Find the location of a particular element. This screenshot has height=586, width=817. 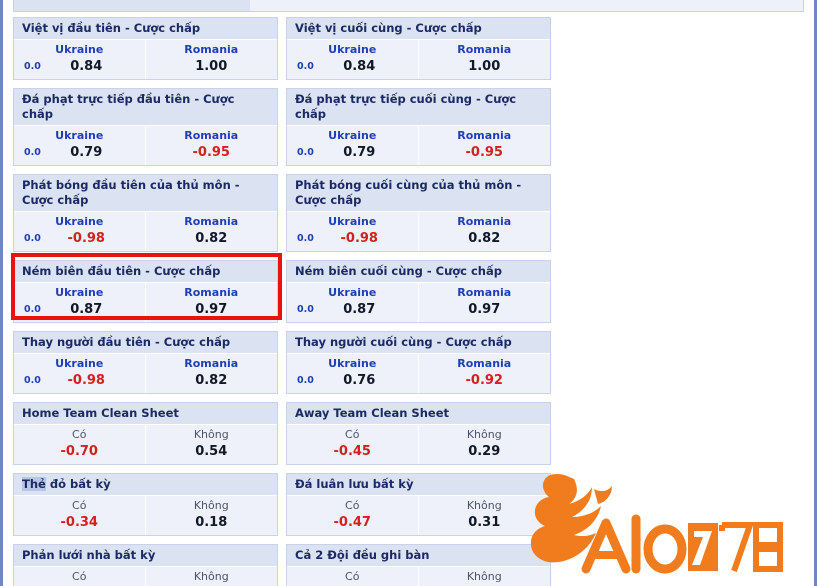

market-title: Thay người đầu tiên - Cược chấp is located at coordinates (145, 343).